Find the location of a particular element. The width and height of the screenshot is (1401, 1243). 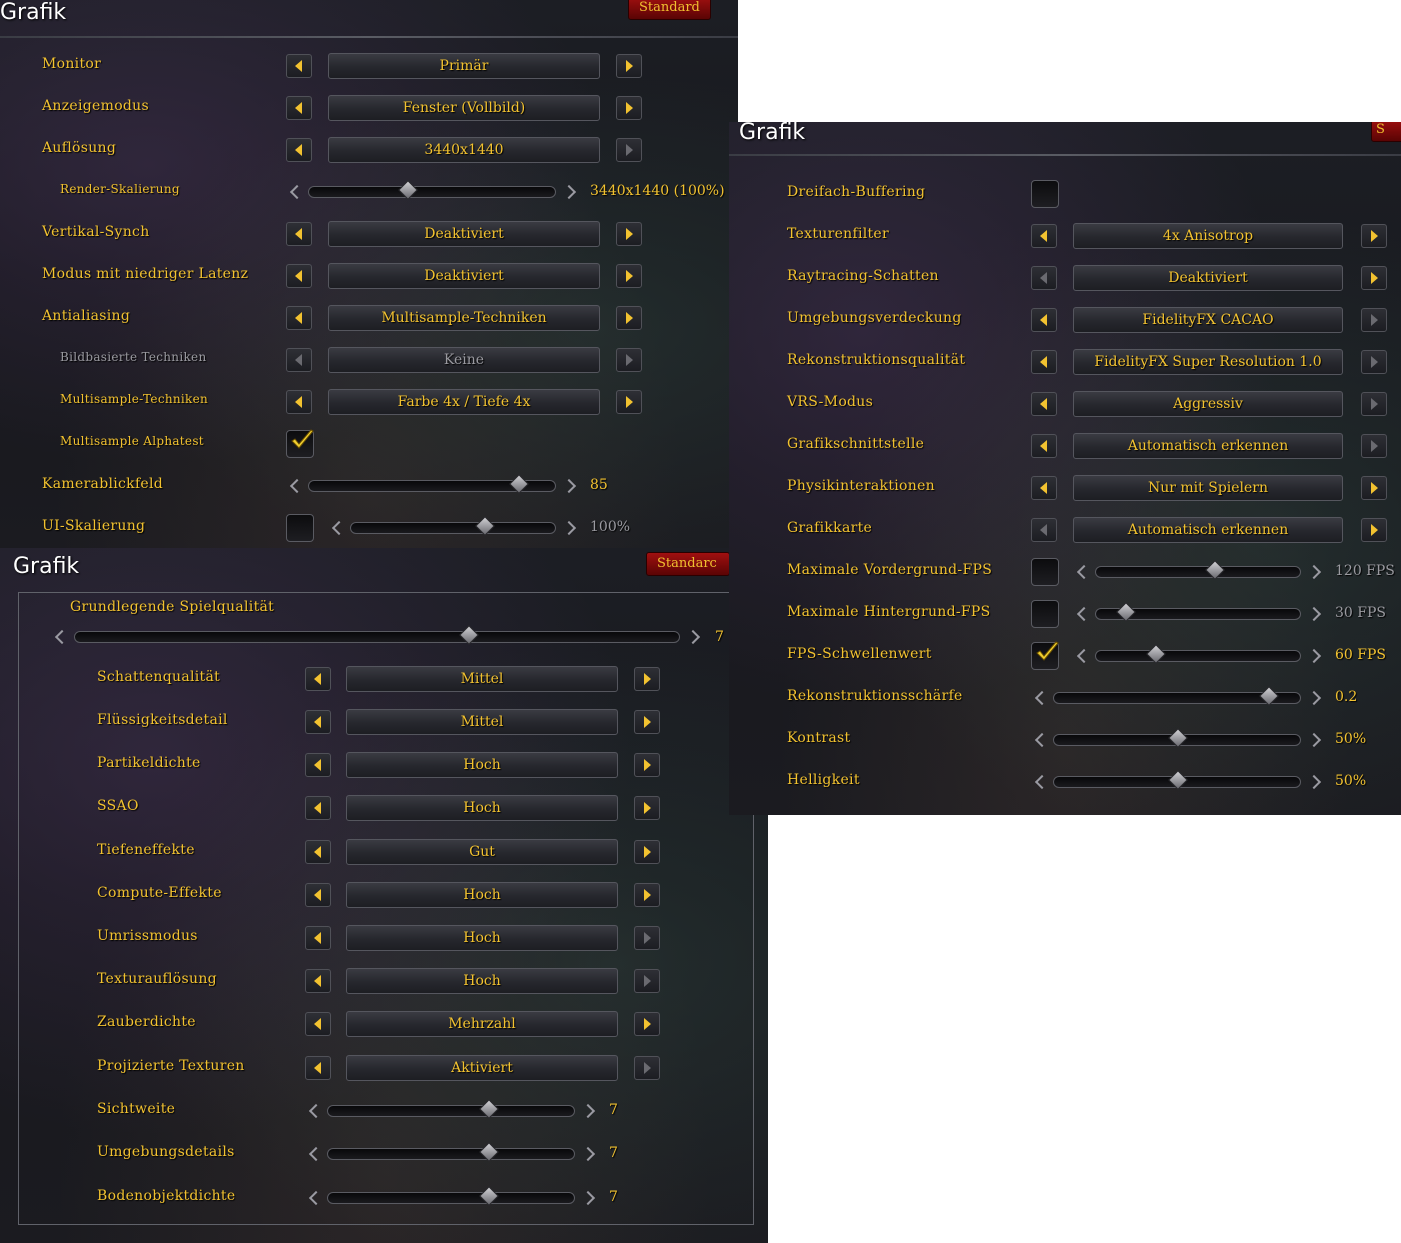

slider-sichtweite is located at coordinates (451, 1109).